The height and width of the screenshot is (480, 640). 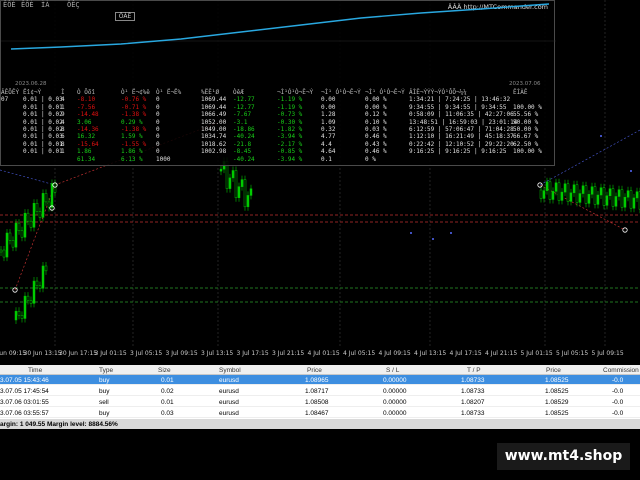 What do you see at coordinates (370, 159) in the screenshot?
I see `stats-cell: 0 %` at bounding box center [370, 159].